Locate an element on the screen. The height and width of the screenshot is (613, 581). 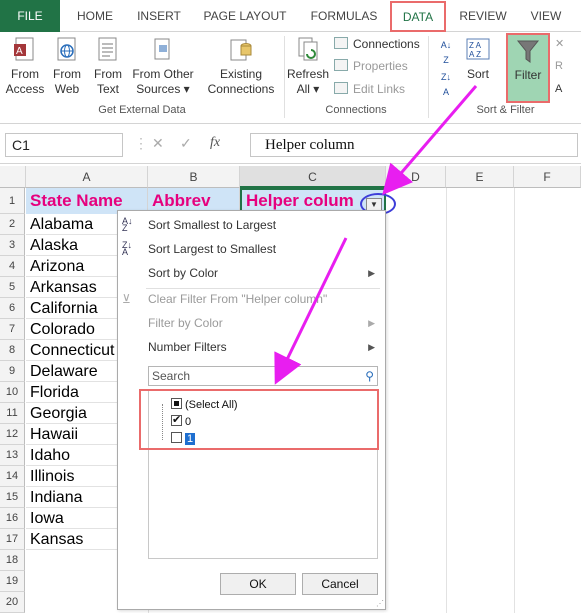
confirm-entry-icon: ✓ is located at coordinates (186, 143).